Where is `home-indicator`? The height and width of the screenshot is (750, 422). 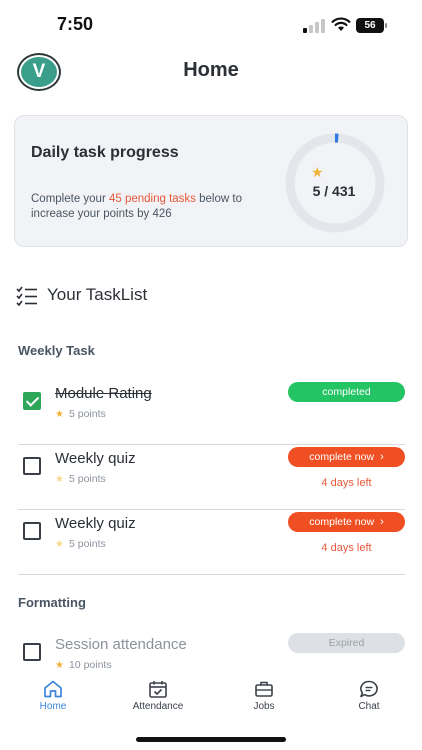 home-indicator is located at coordinates (211, 739).